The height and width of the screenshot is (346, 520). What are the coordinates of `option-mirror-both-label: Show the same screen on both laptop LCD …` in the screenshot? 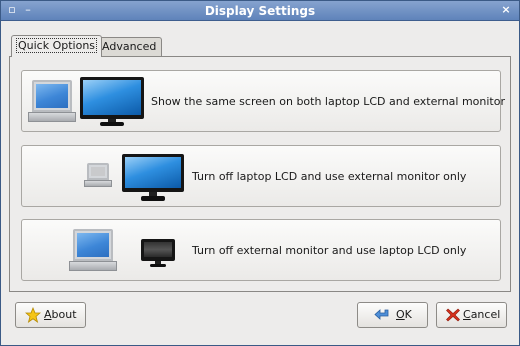 It's located at (328, 101).